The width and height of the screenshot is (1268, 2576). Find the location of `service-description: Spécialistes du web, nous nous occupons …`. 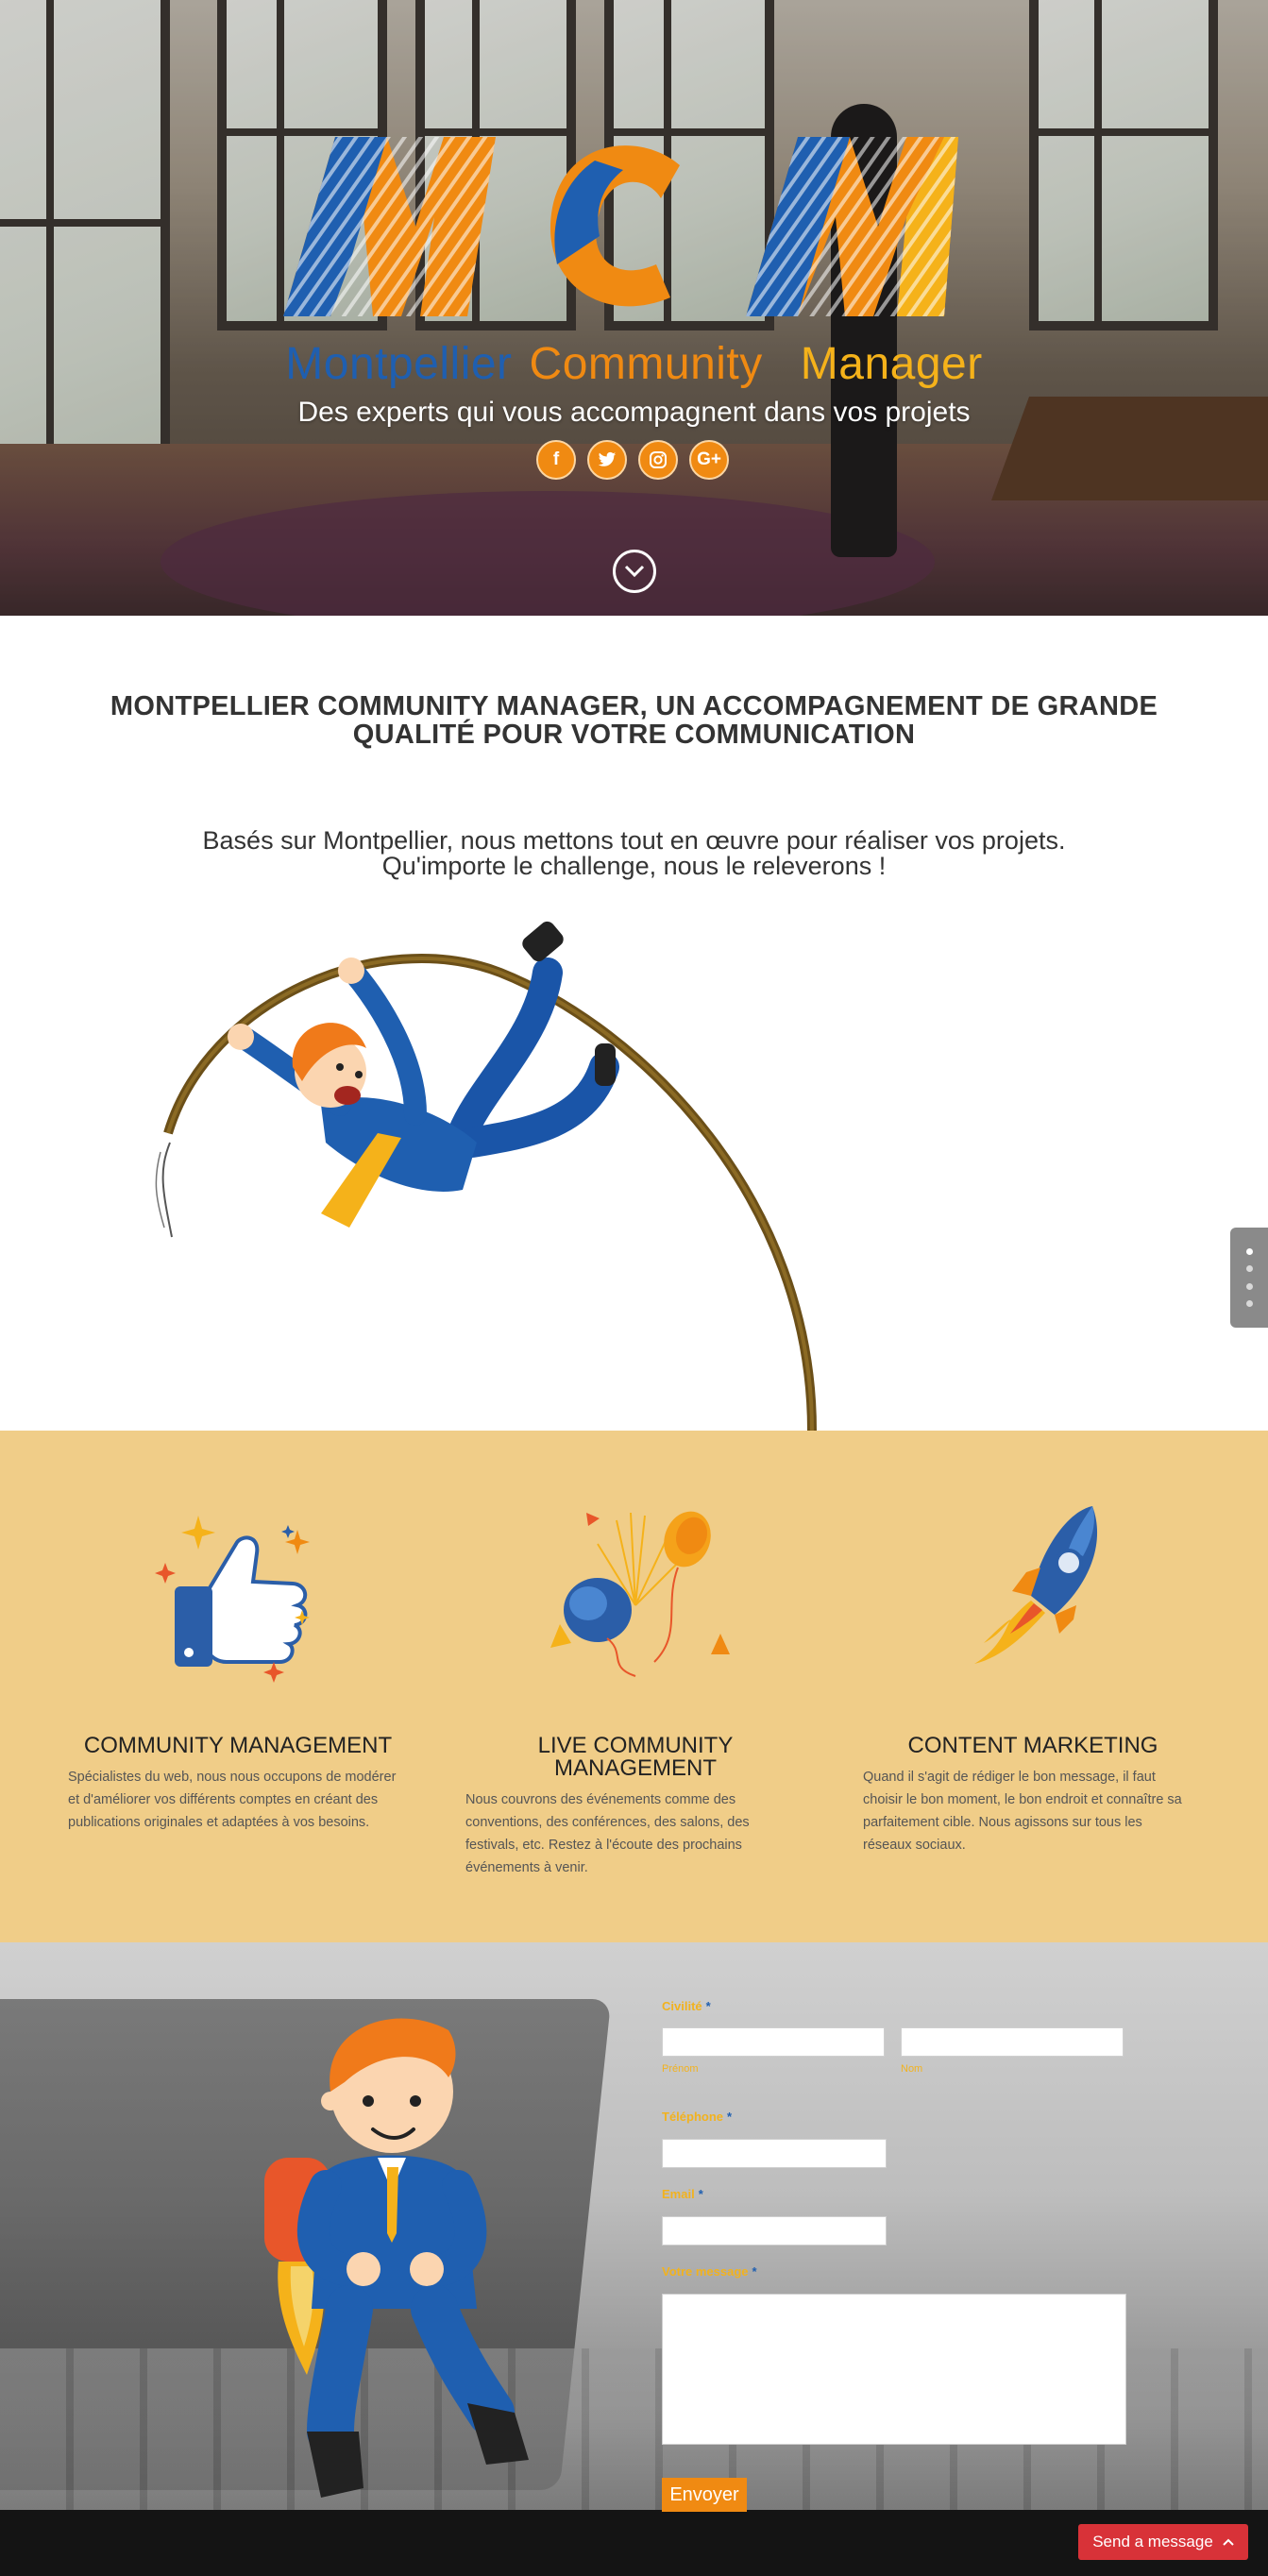

service-description: Spécialistes du web, nous nous occupons … is located at coordinates (233, 1800).